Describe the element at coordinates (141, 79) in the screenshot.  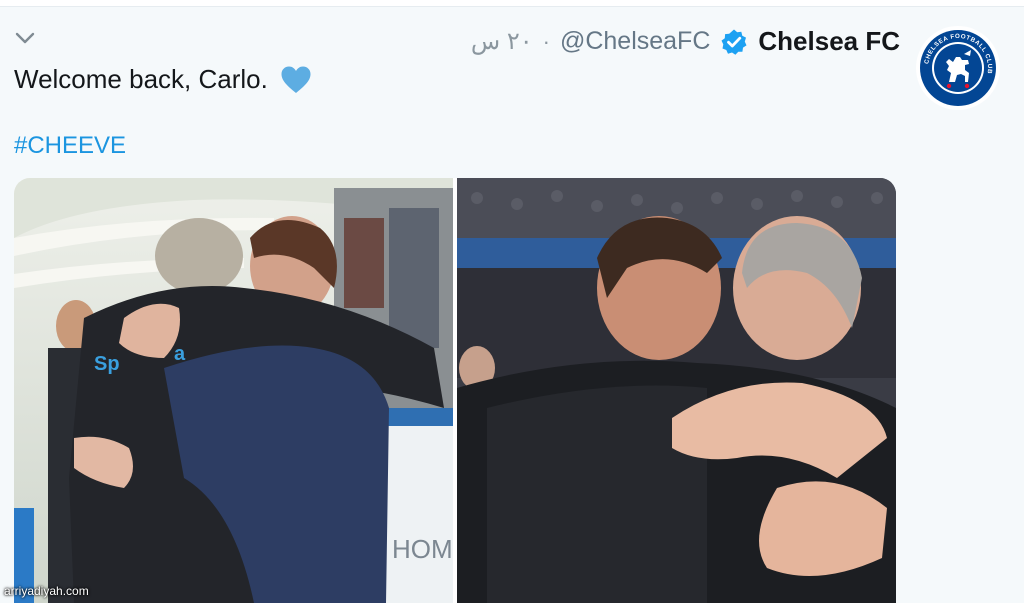
I see `tweet-body: Welcome back, Carlo.` at that location.